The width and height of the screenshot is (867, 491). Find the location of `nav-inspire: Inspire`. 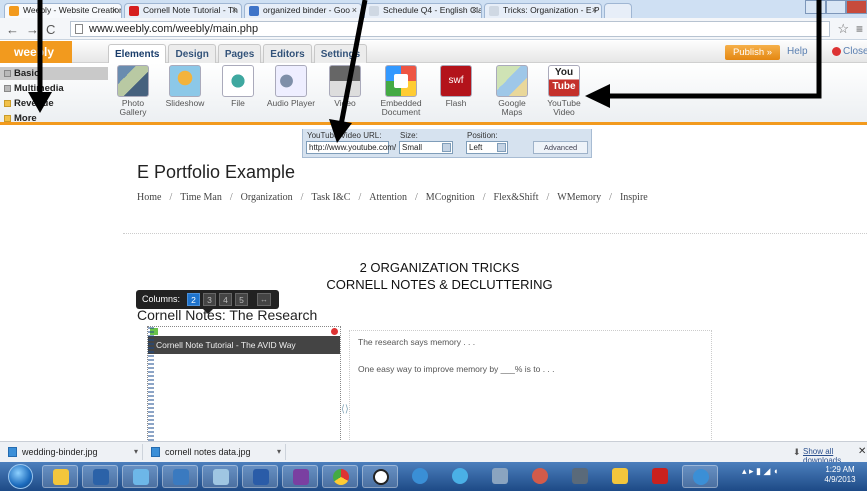

nav-inspire: Inspire is located at coordinates (634, 197).